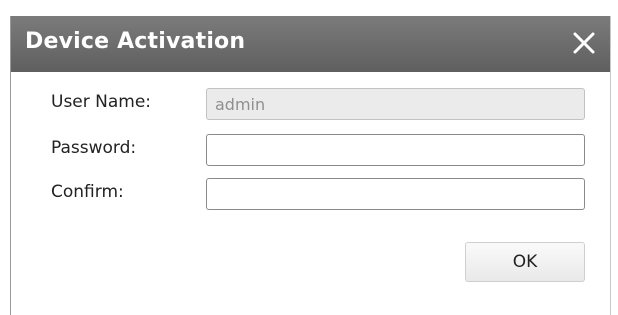 The width and height of the screenshot is (618, 315). I want to click on close-button, so click(584, 43).